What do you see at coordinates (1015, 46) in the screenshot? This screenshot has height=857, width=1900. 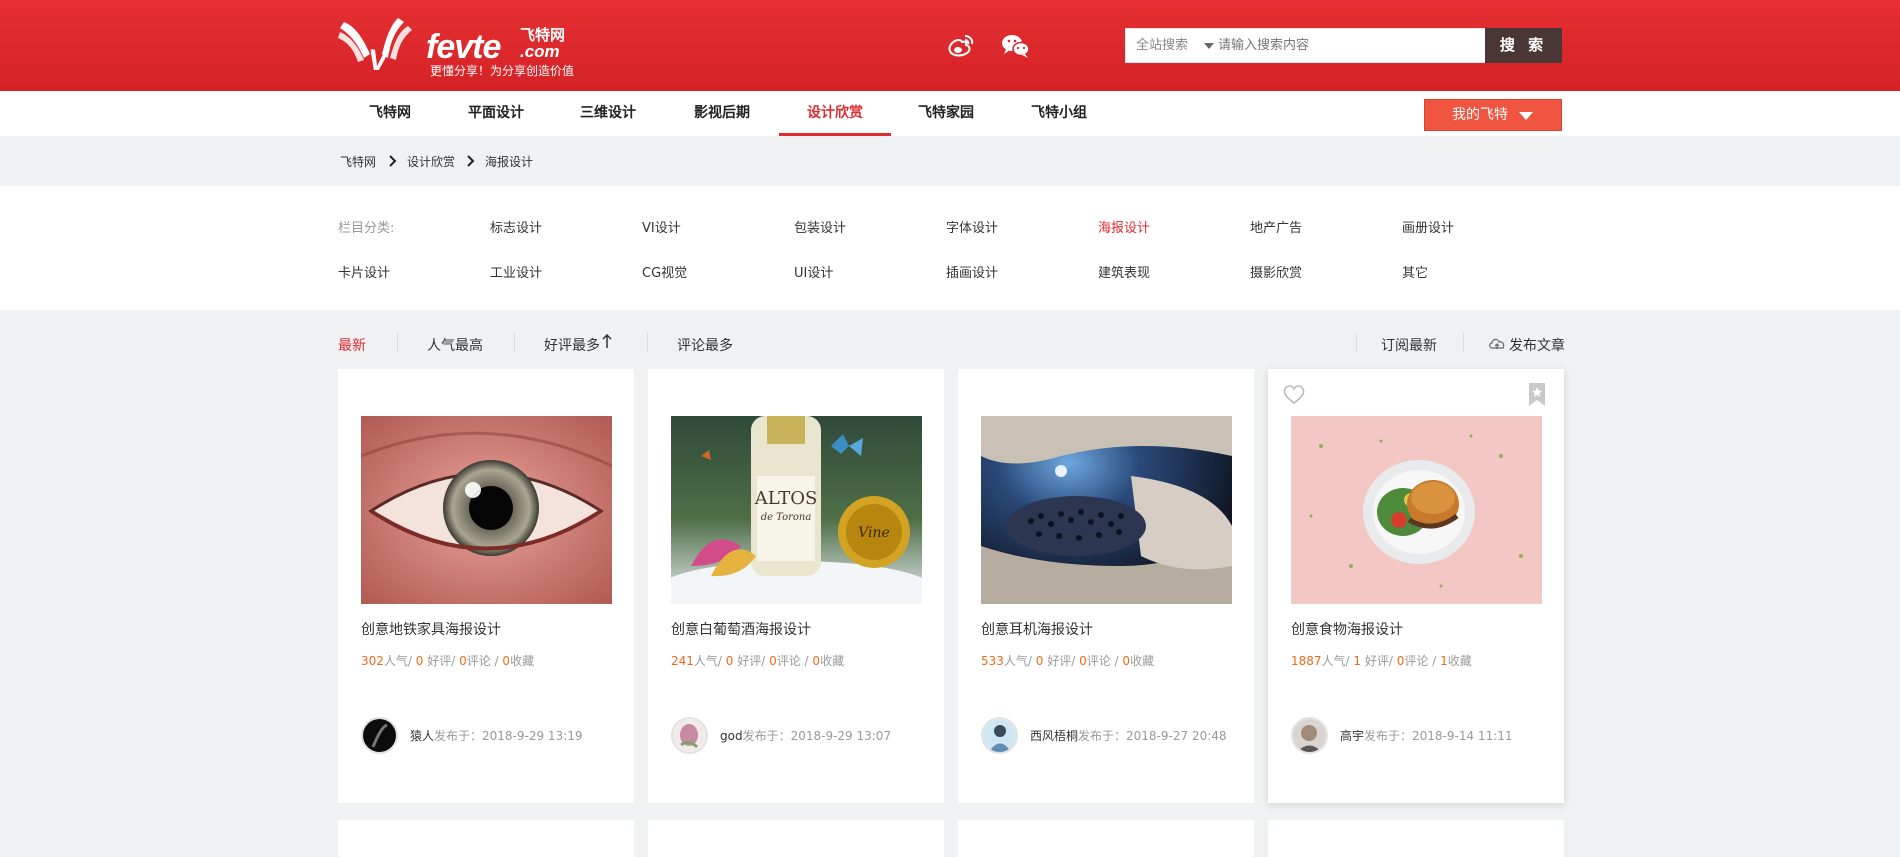 I see `wechat-icon` at bounding box center [1015, 46].